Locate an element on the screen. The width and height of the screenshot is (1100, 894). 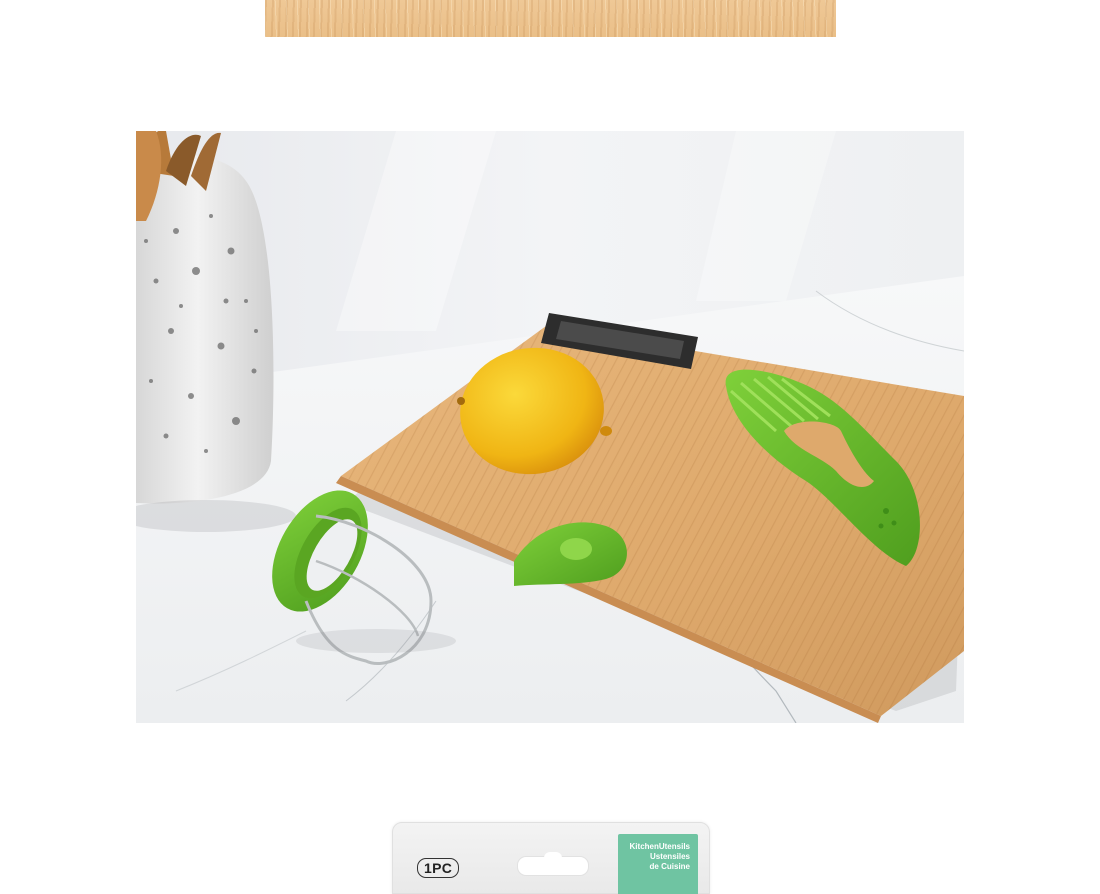
package-label-line-1: KitchenUtensils is located at coordinates (659, 846).